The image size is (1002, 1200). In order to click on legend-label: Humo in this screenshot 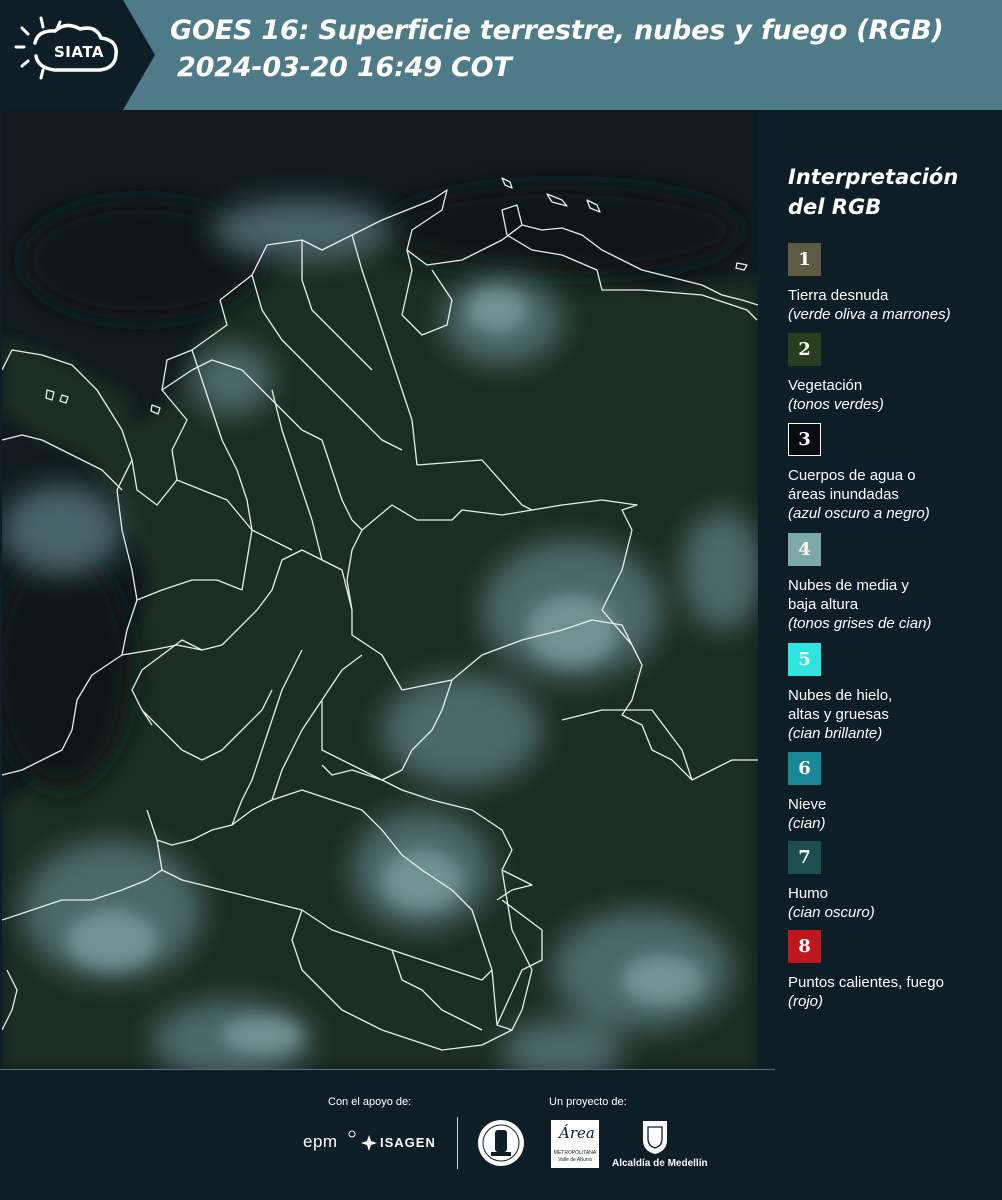, I will do `click(808, 893)`.